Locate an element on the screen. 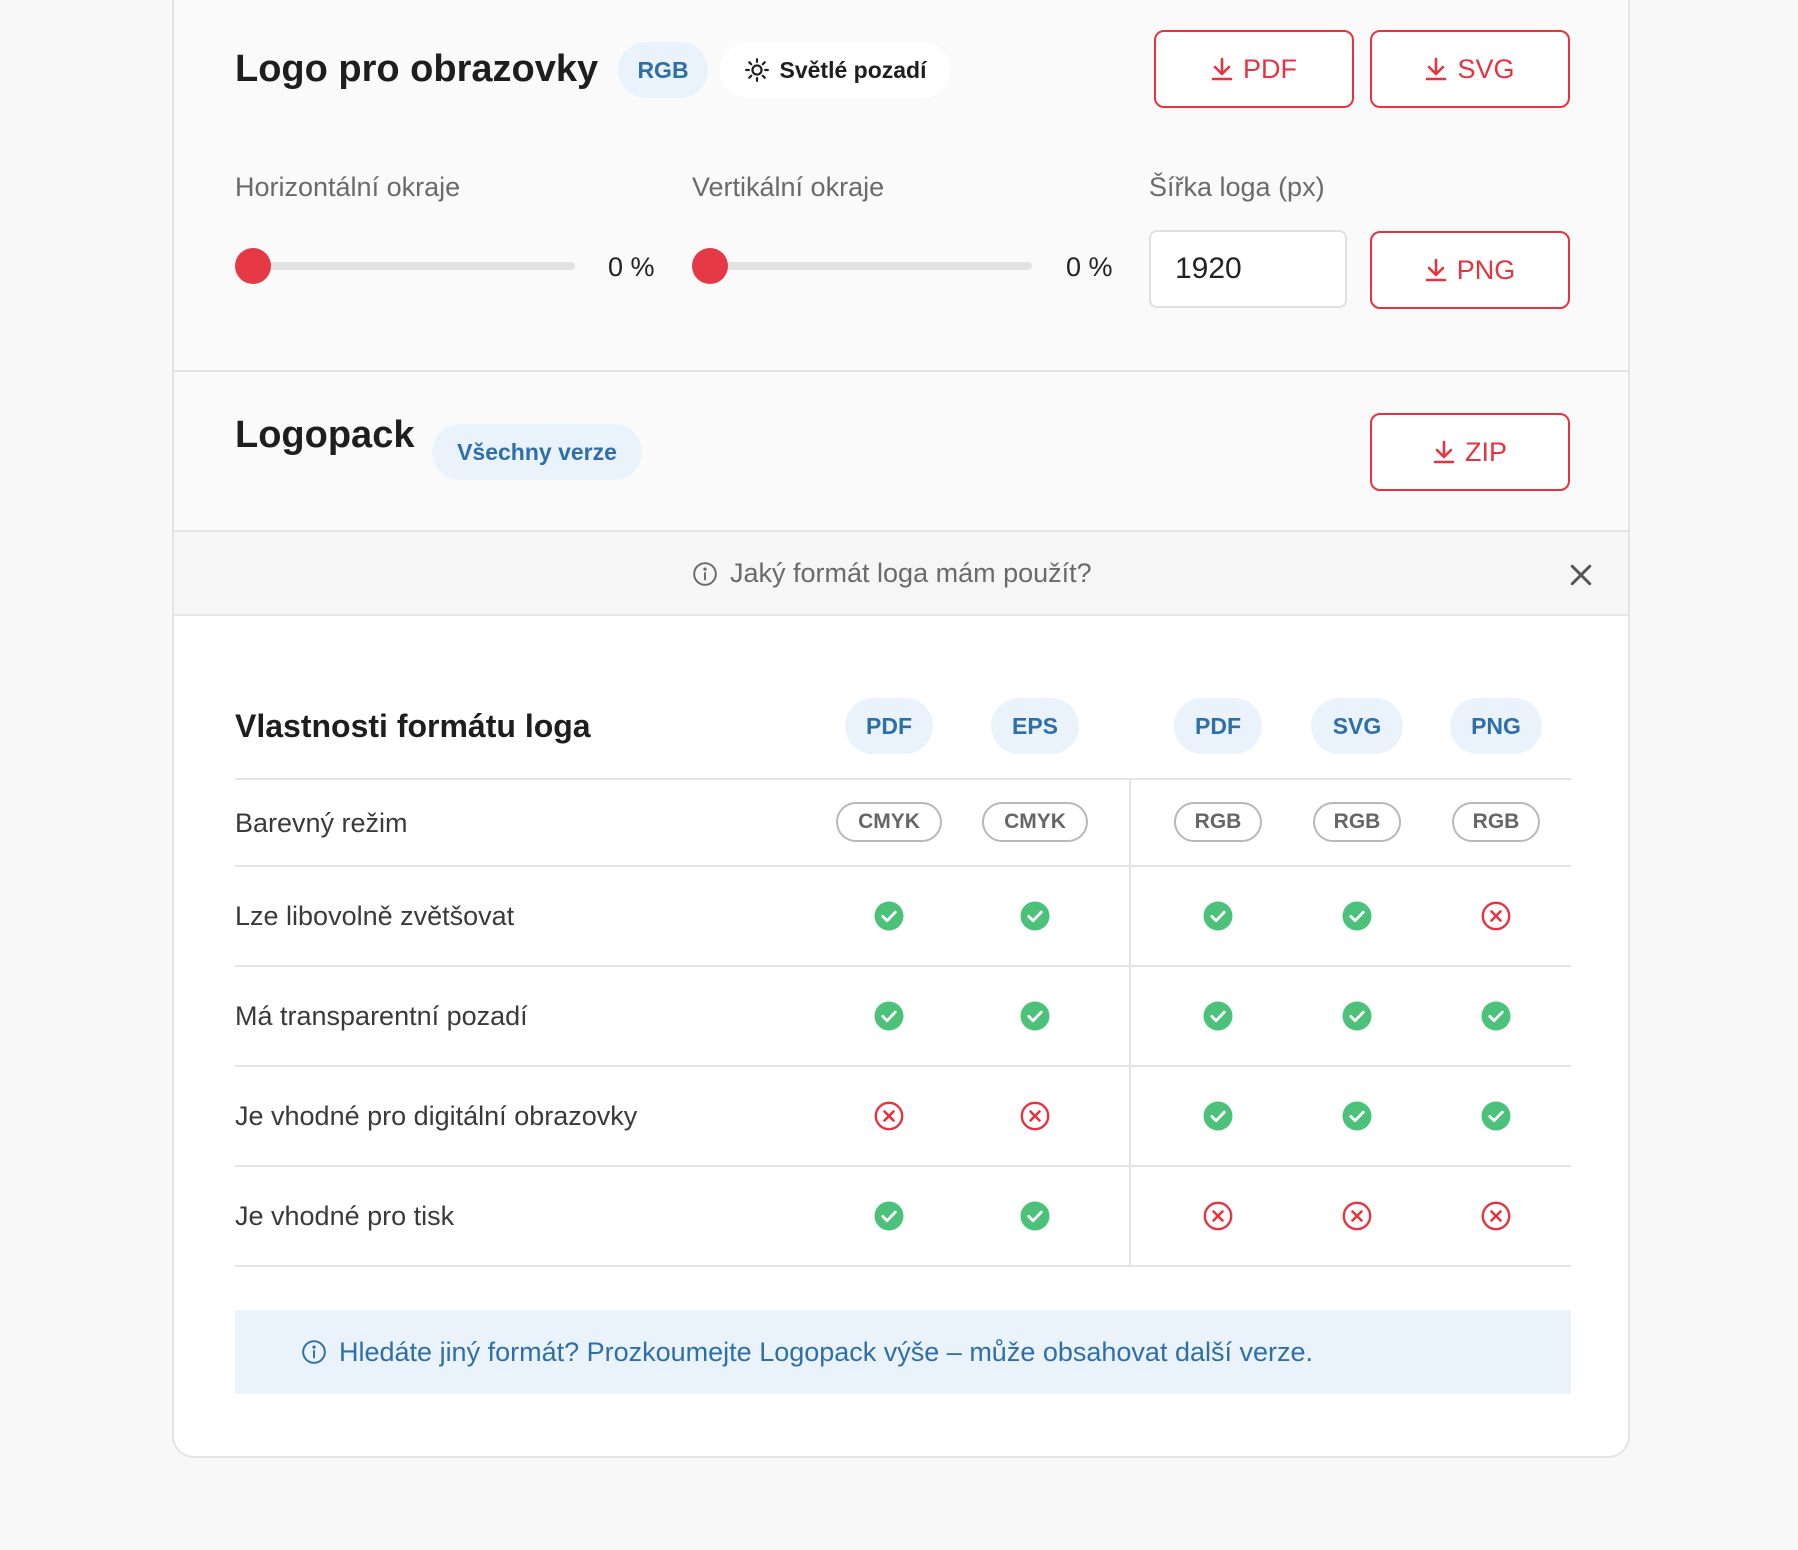  column-header-pdf-rgb: PDF is located at coordinates (1218, 726).